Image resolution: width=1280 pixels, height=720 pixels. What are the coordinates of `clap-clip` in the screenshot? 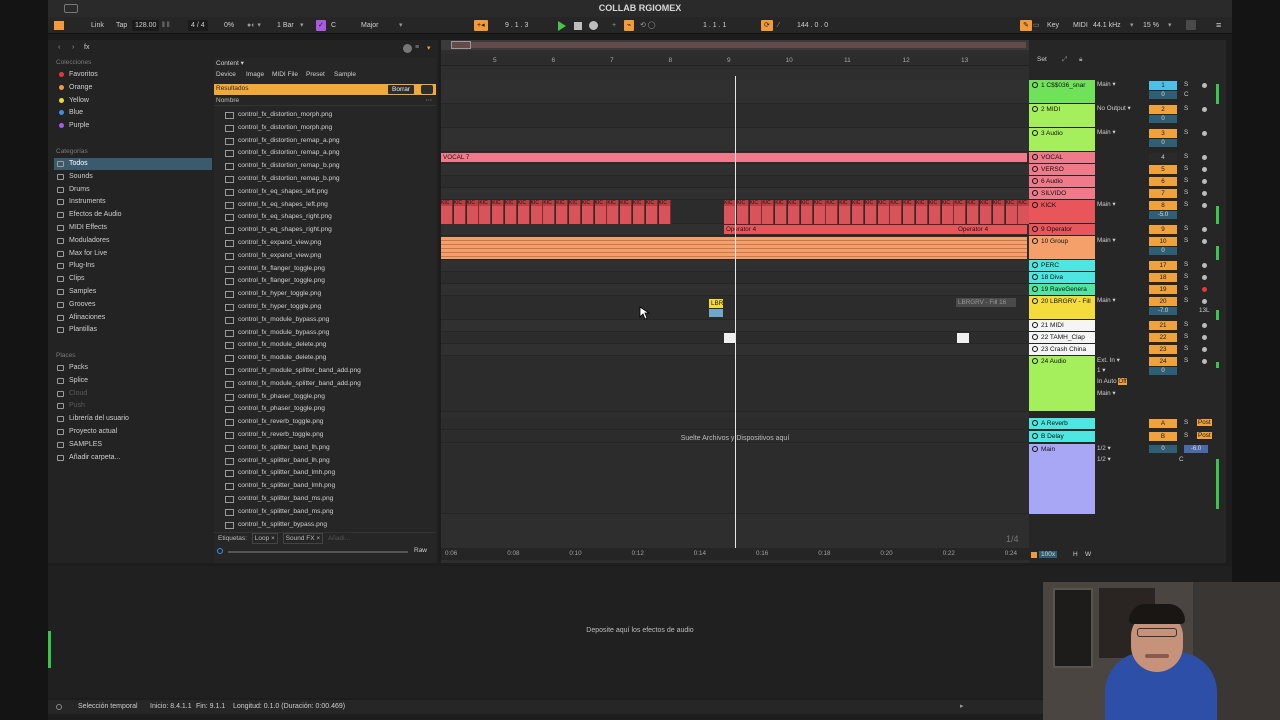 It's located at (963, 338).